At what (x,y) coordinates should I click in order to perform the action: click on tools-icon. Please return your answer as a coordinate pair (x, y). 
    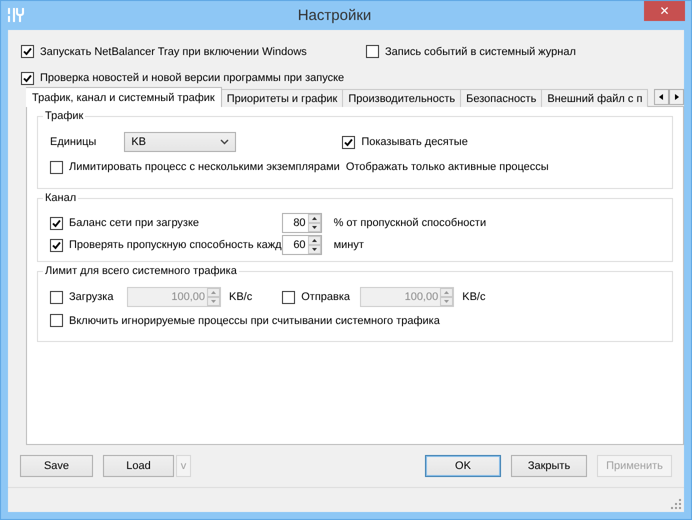
    Looking at the image, I should click on (16, 15).